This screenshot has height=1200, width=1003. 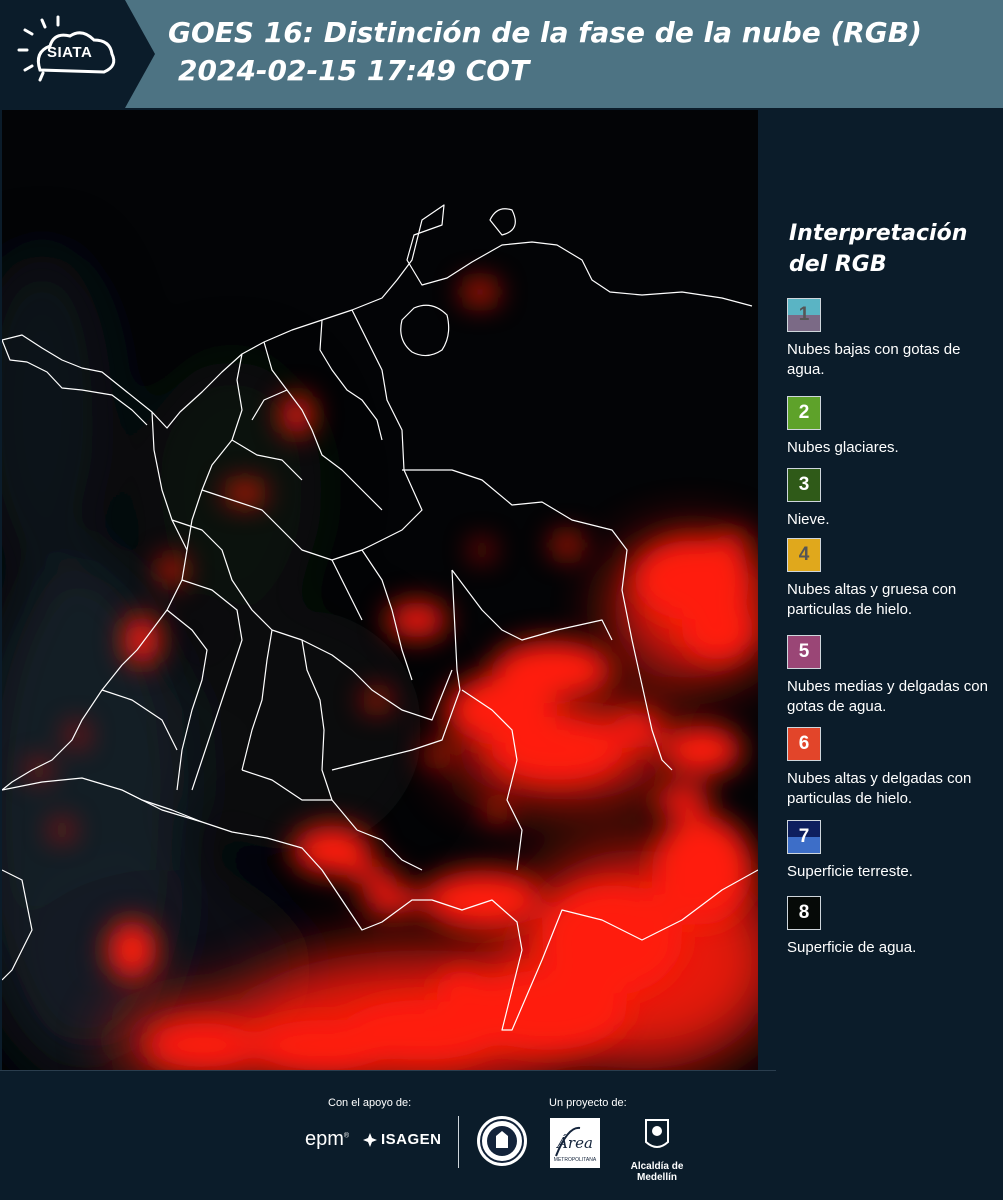 What do you see at coordinates (657, 1150) in the screenshot?
I see `alcaldia-medellin-logo: Alcaldía de Medellín` at bounding box center [657, 1150].